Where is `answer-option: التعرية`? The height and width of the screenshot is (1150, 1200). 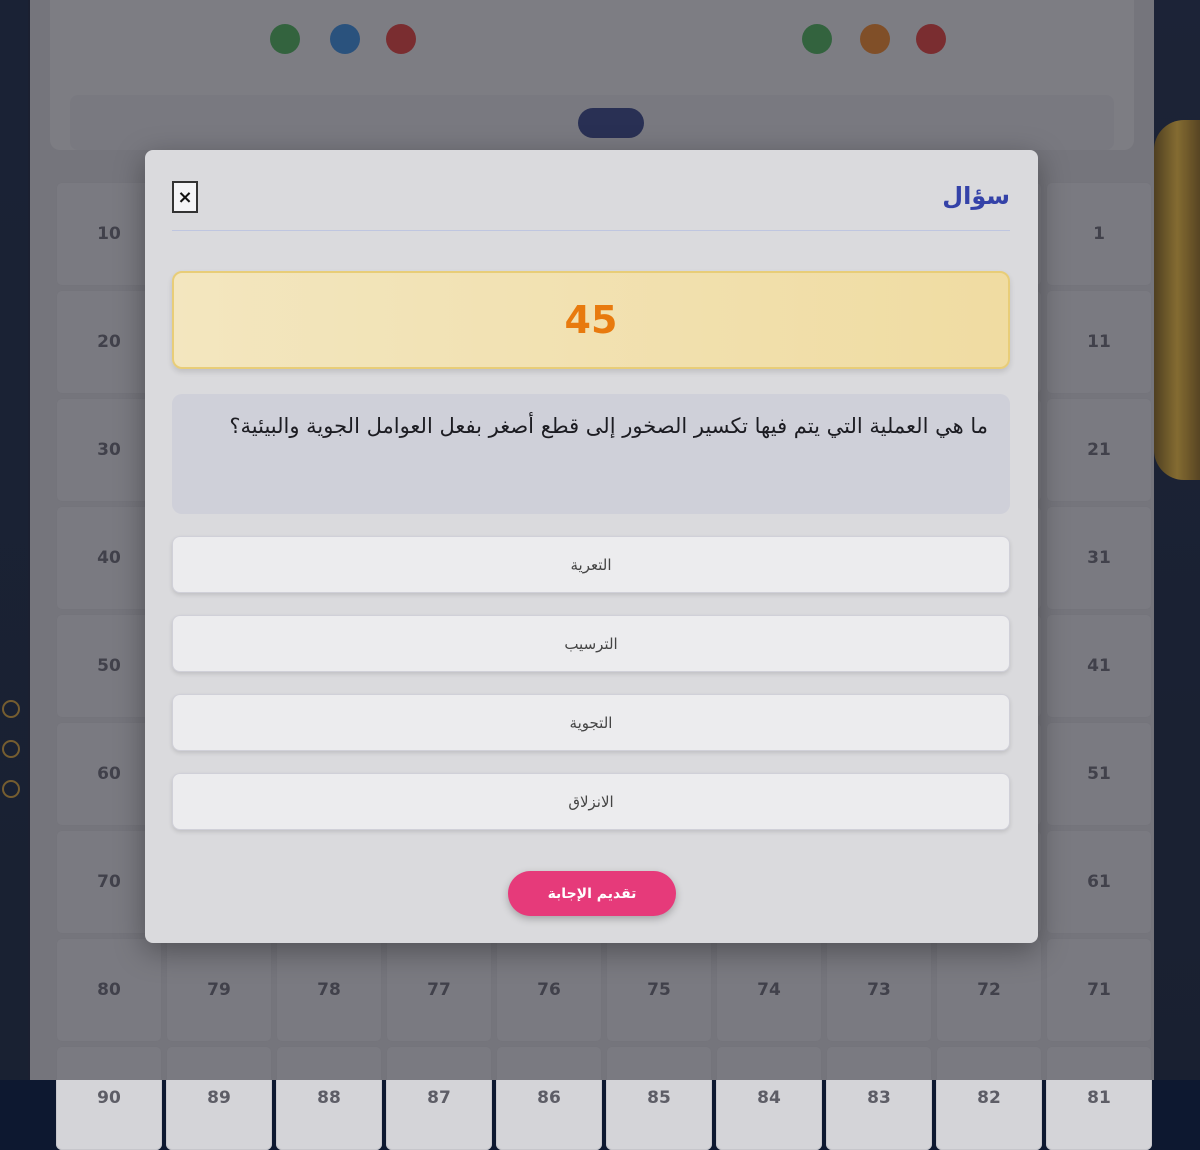
answer-option: التعرية is located at coordinates (591, 564).